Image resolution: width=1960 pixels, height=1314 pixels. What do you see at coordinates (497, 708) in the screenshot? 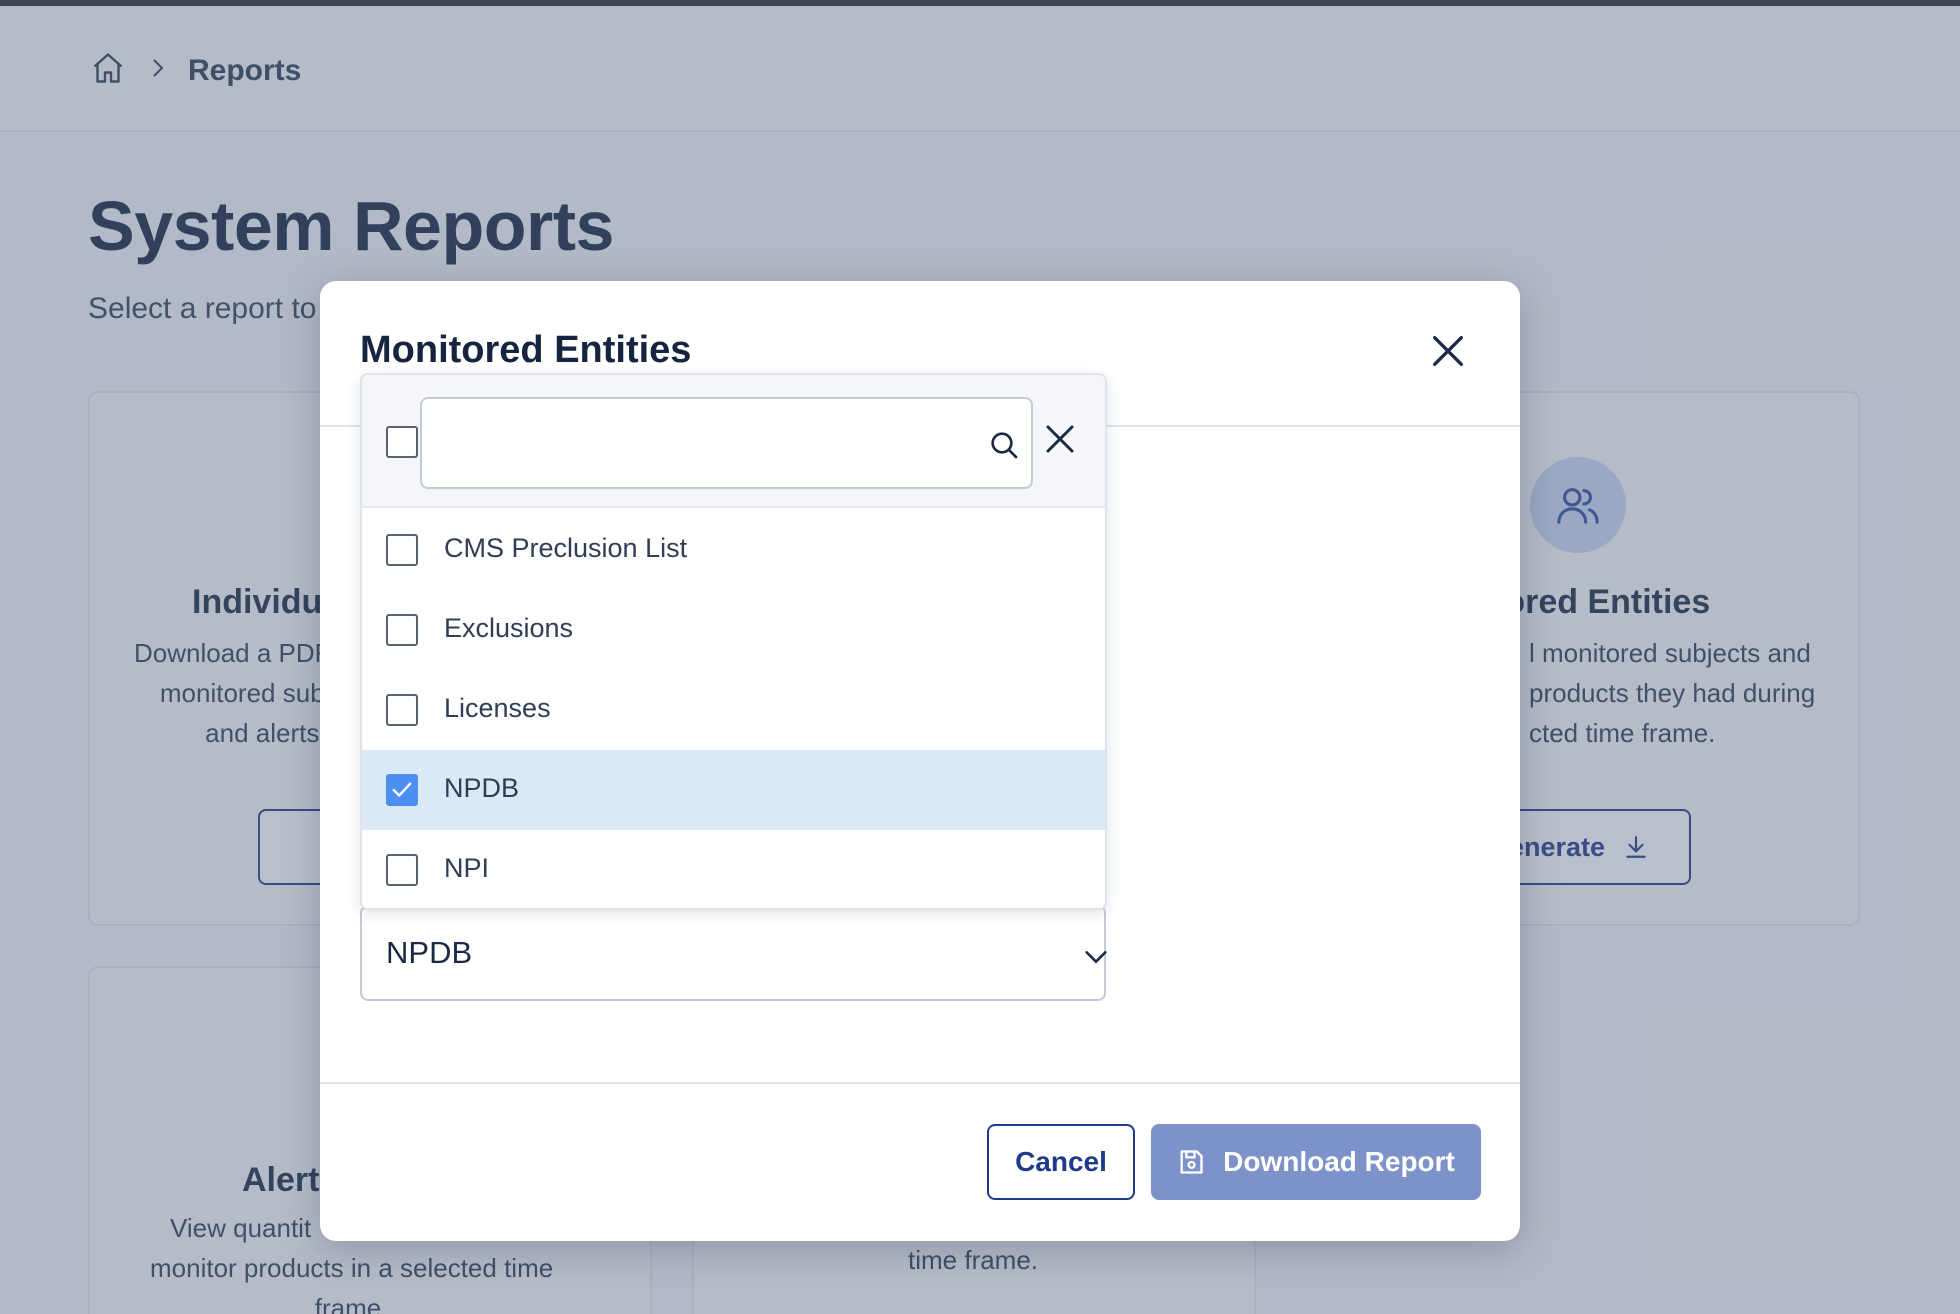
I see `option-label: Licenses` at bounding box center [497, 708].